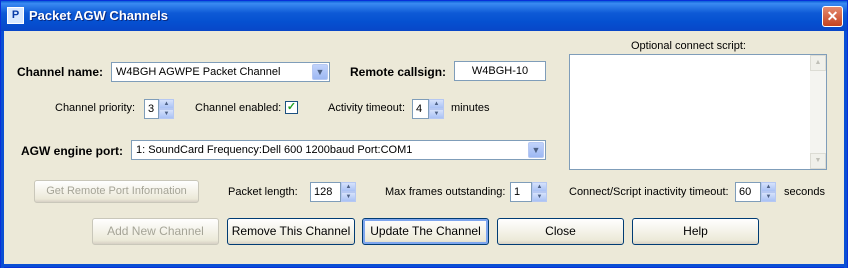  I want to click on channel-priority-label: Channel priority:, so click(95, 108).